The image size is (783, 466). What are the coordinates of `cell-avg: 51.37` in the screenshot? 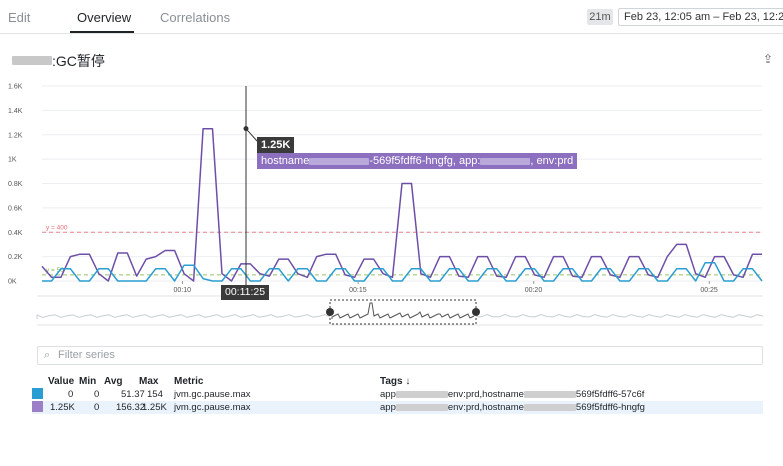 It's located at (133, 394).